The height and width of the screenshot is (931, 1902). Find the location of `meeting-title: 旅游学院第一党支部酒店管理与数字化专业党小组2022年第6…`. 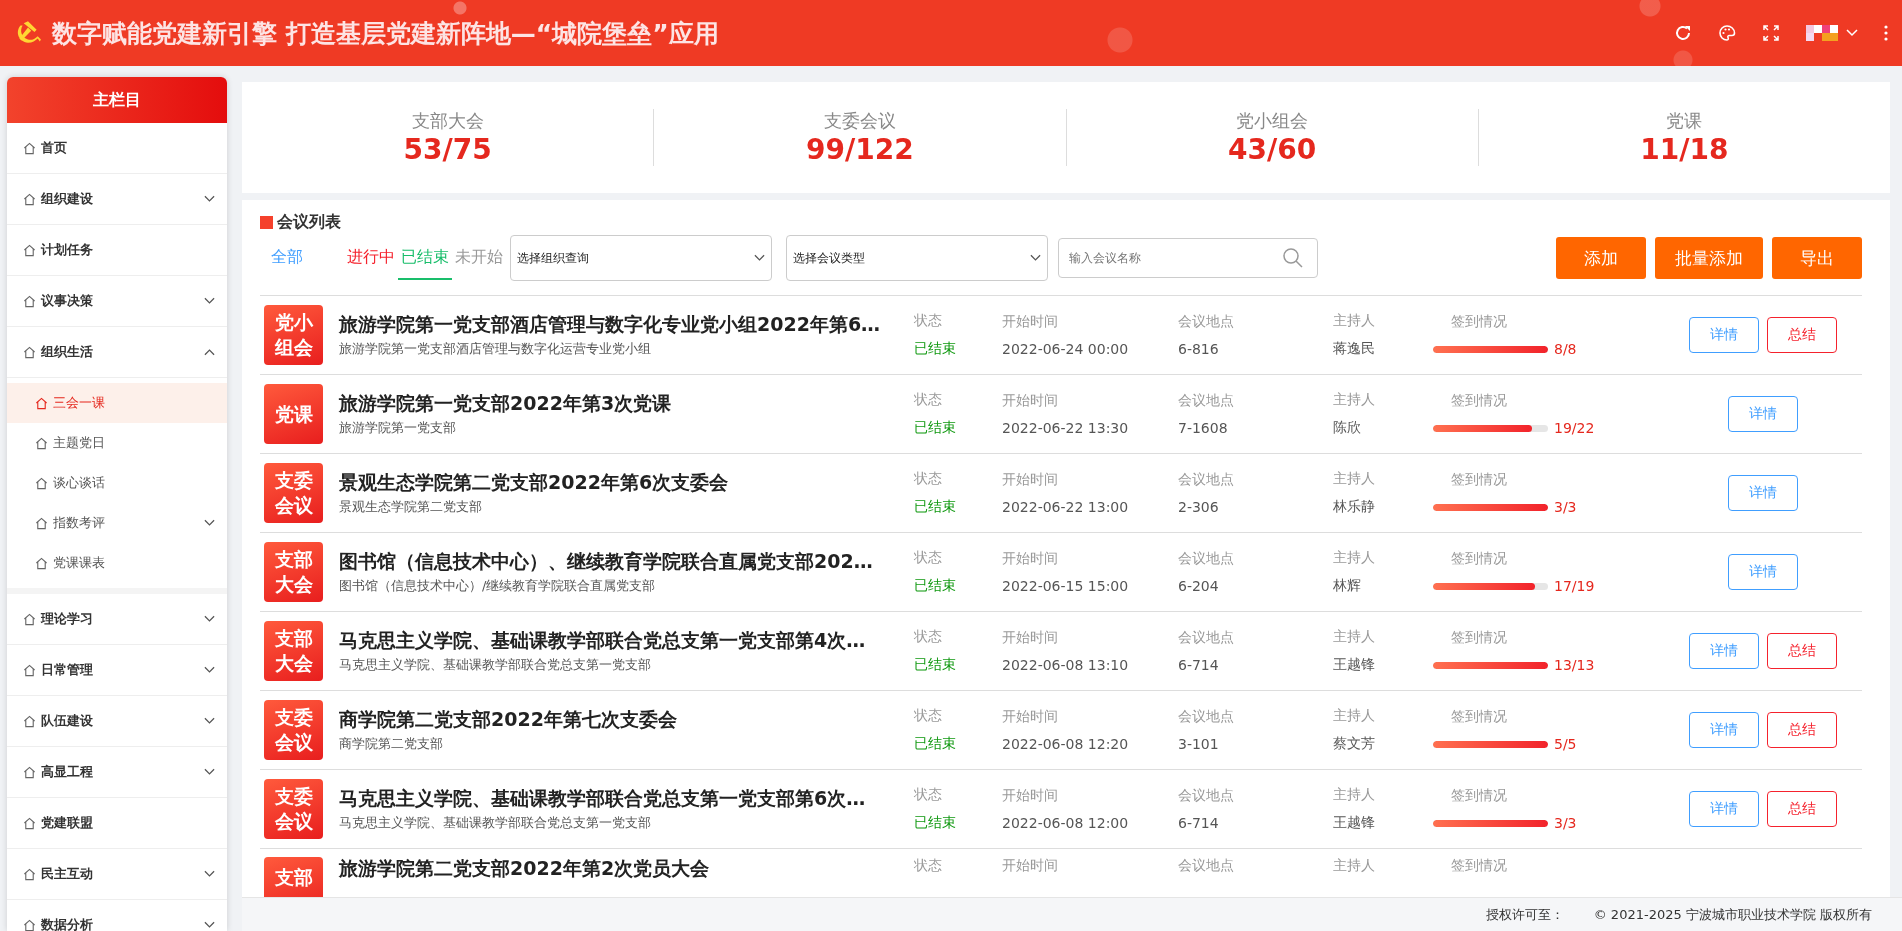

meeting-title: 旅游学院第一党支部酒店管理与数字化专业党小组2022年第6… is located at coordinates (610, 323).